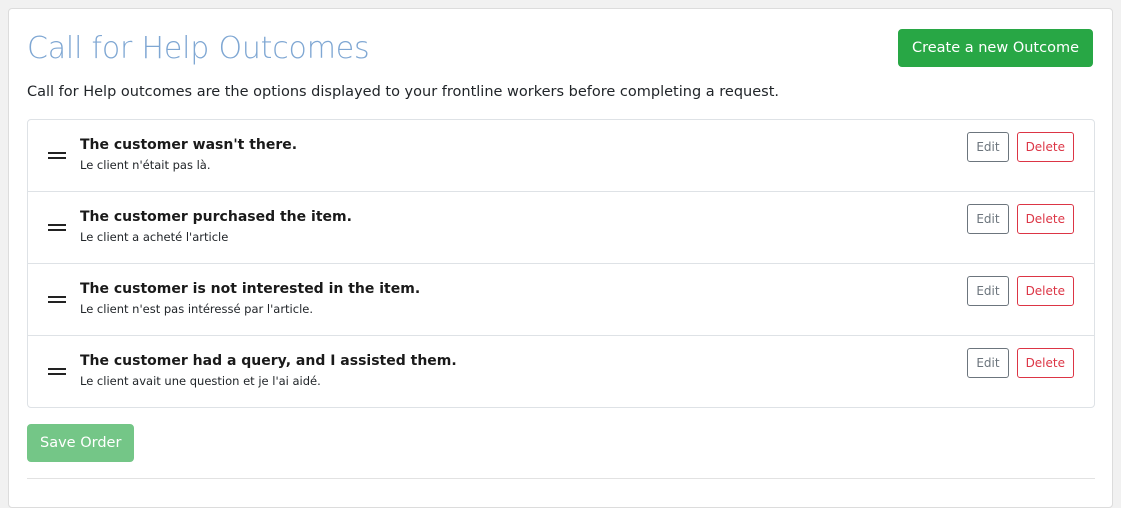 The image size is (1121, 508). I want to click on outcome-translation: Le client n'était pas là., so click(145, 165).